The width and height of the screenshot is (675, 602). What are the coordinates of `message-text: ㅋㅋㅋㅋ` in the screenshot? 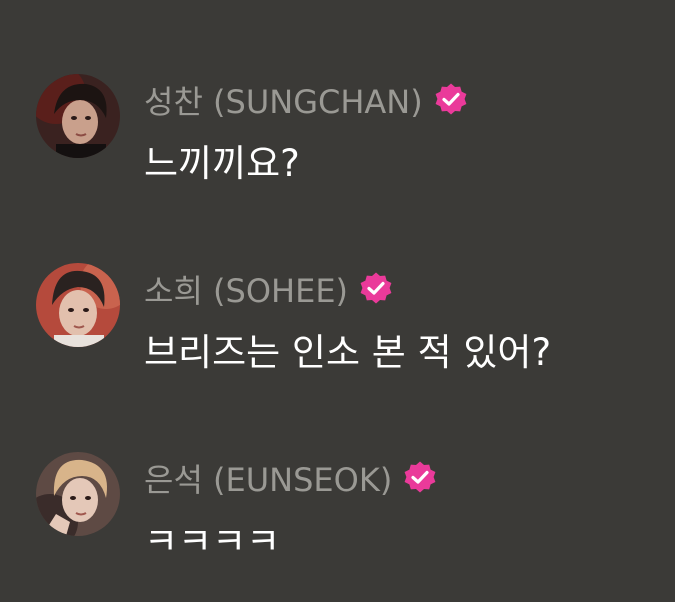 It's located at (212, 541).